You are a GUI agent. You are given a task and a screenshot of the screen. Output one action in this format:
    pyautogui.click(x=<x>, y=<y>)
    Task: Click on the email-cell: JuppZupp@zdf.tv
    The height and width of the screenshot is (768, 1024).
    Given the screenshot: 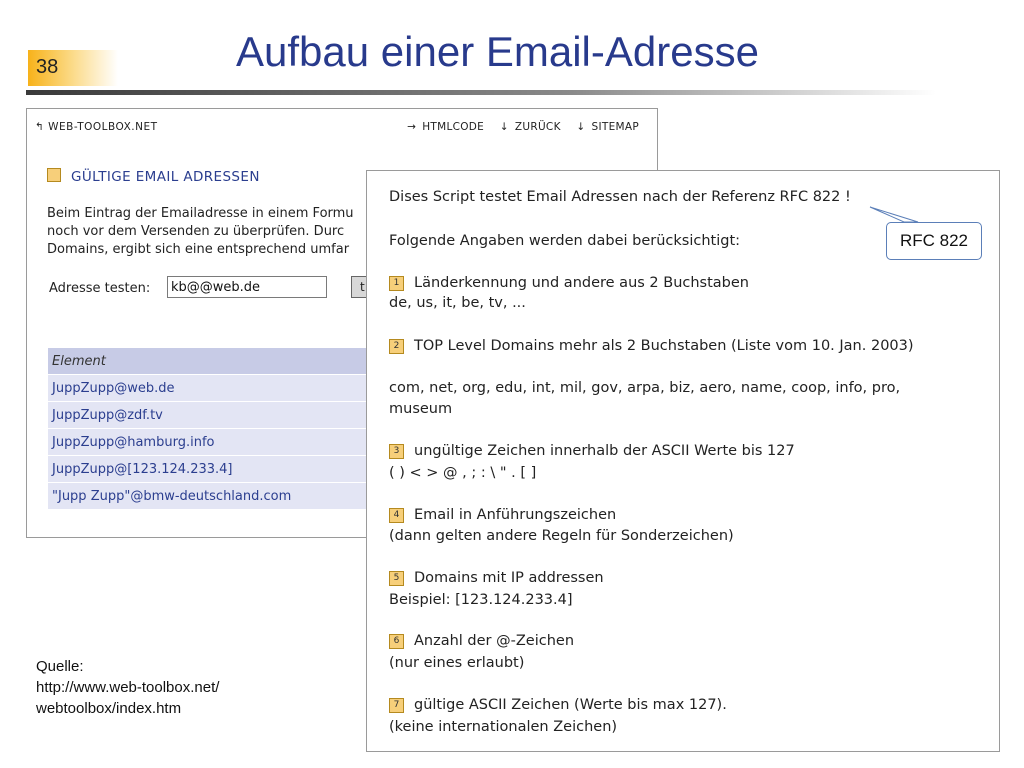 What is the action you would take?
    pyautogui.click(x=227, y=415)
    